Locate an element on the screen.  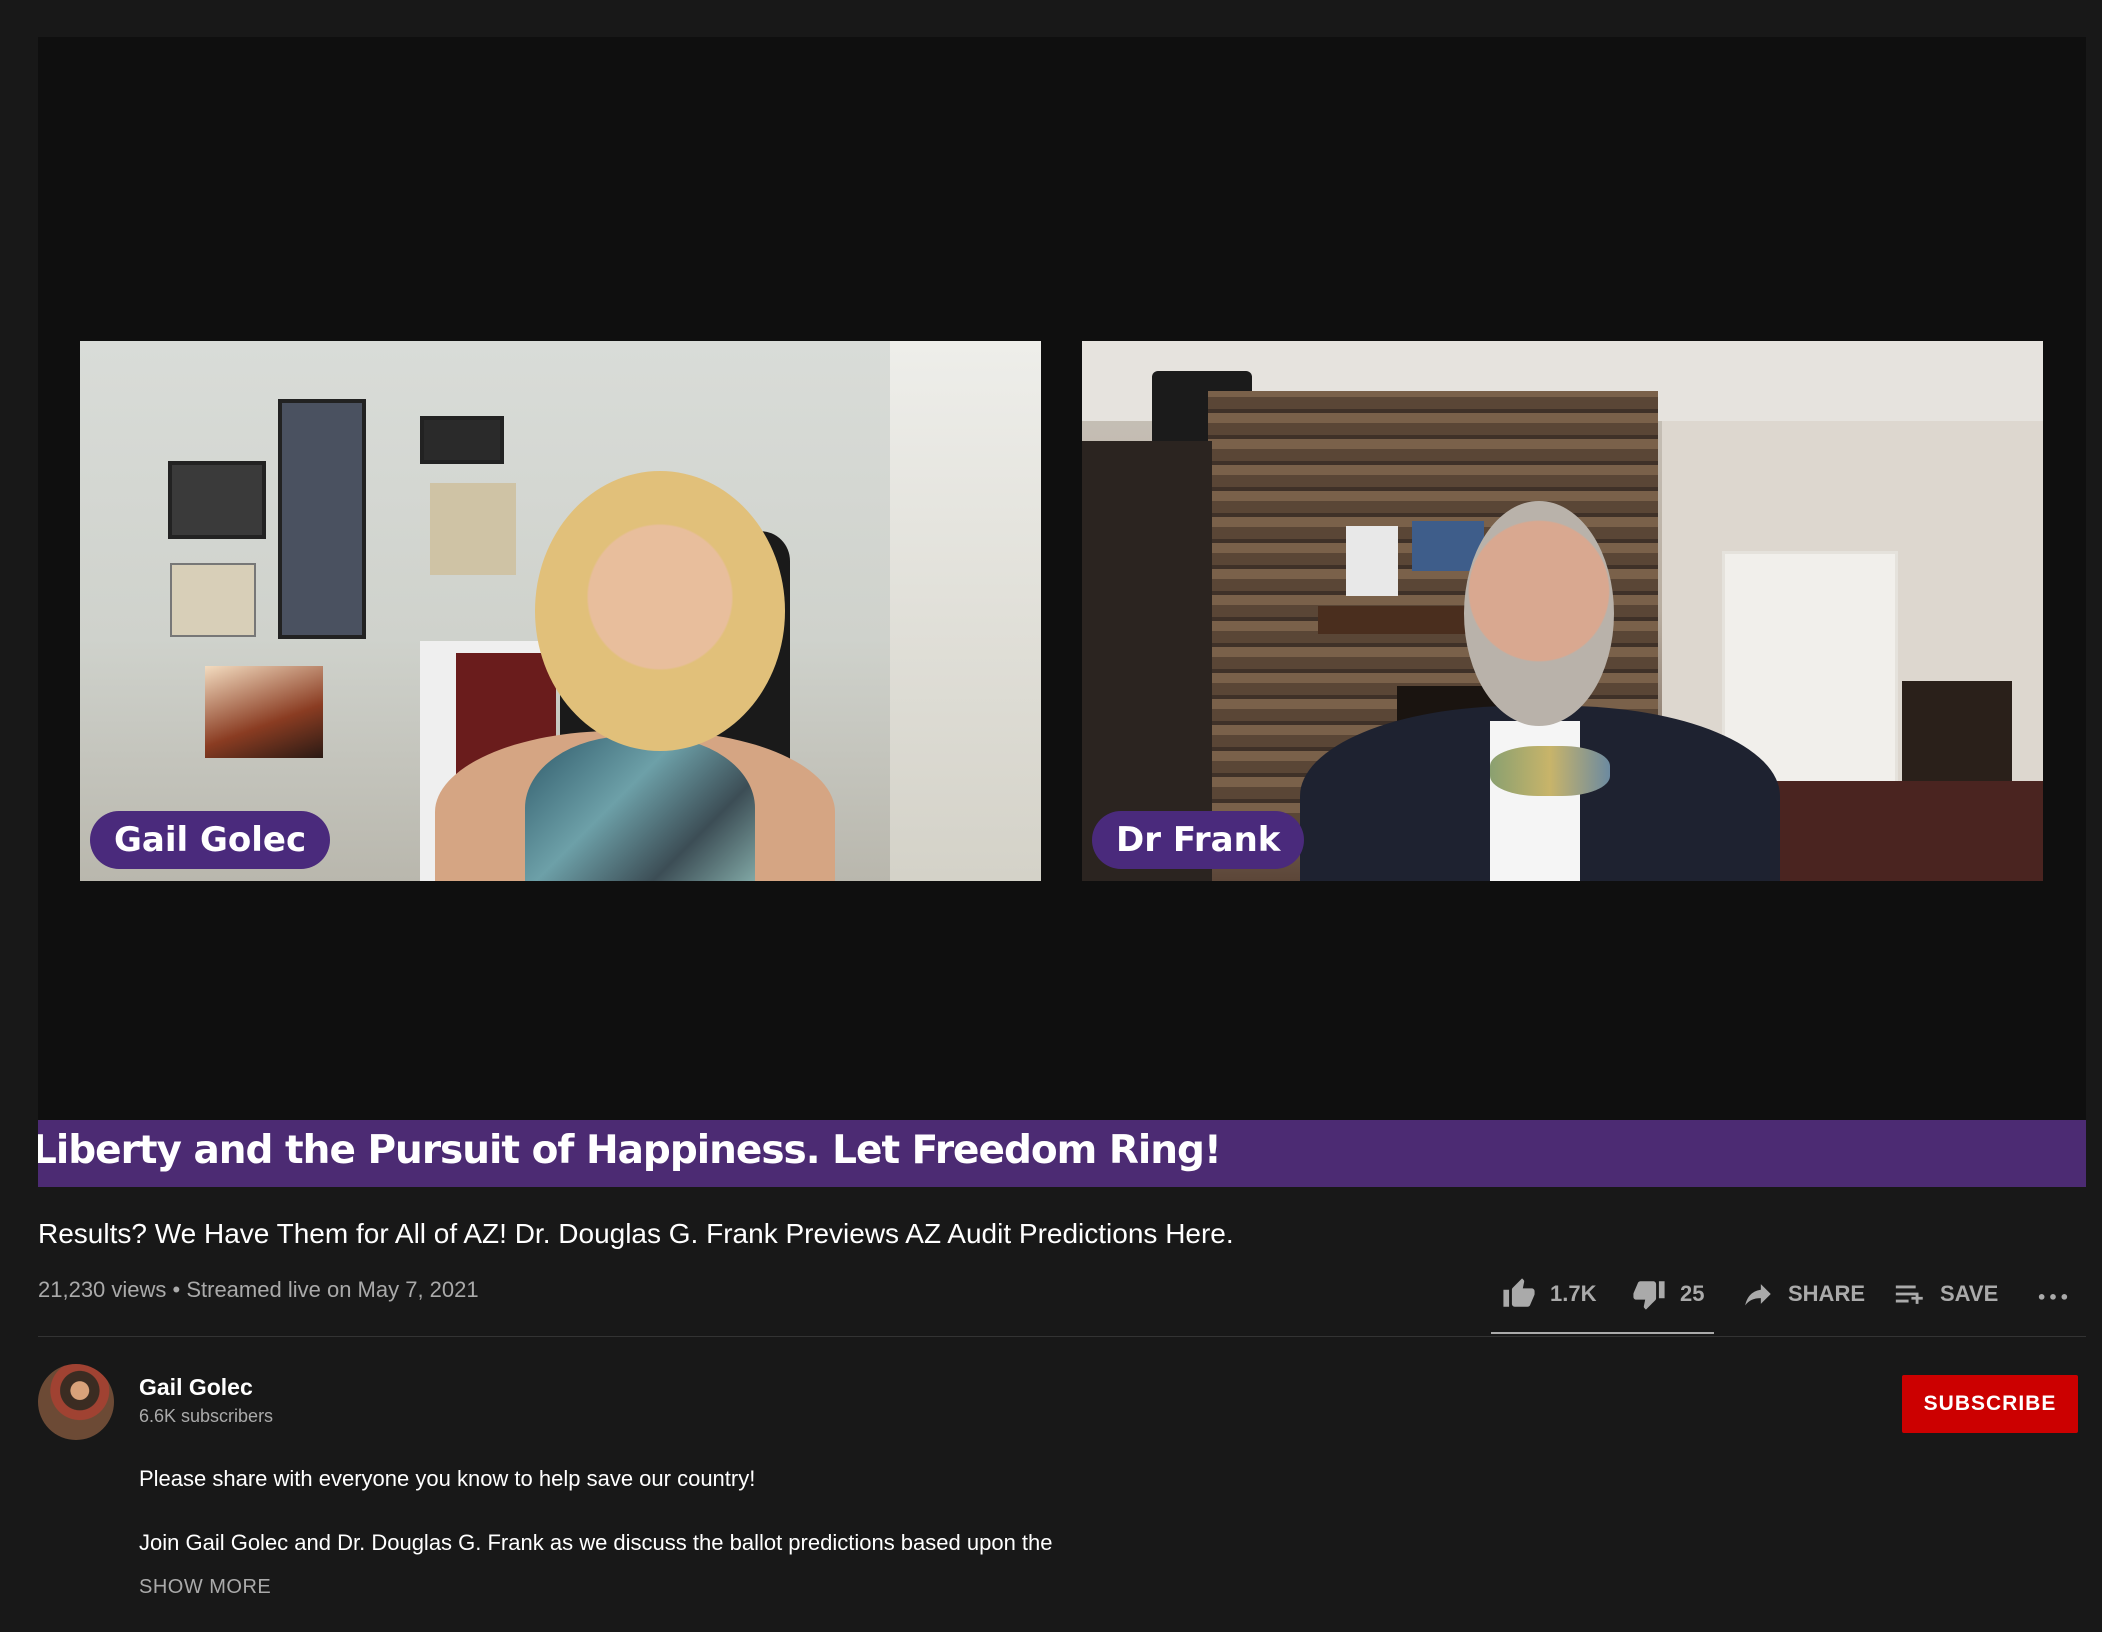
save-button: SAVE is located at coordinates (1945, 1294).